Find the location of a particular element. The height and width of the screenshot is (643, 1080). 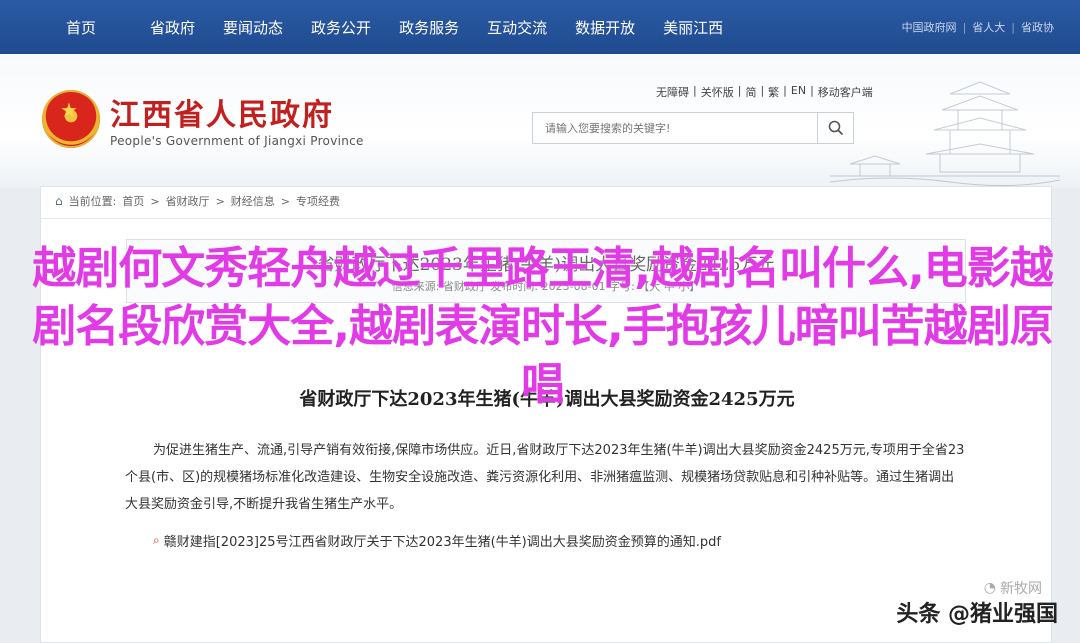

link-traditional: 繁 is located at coordinates (773, 92).